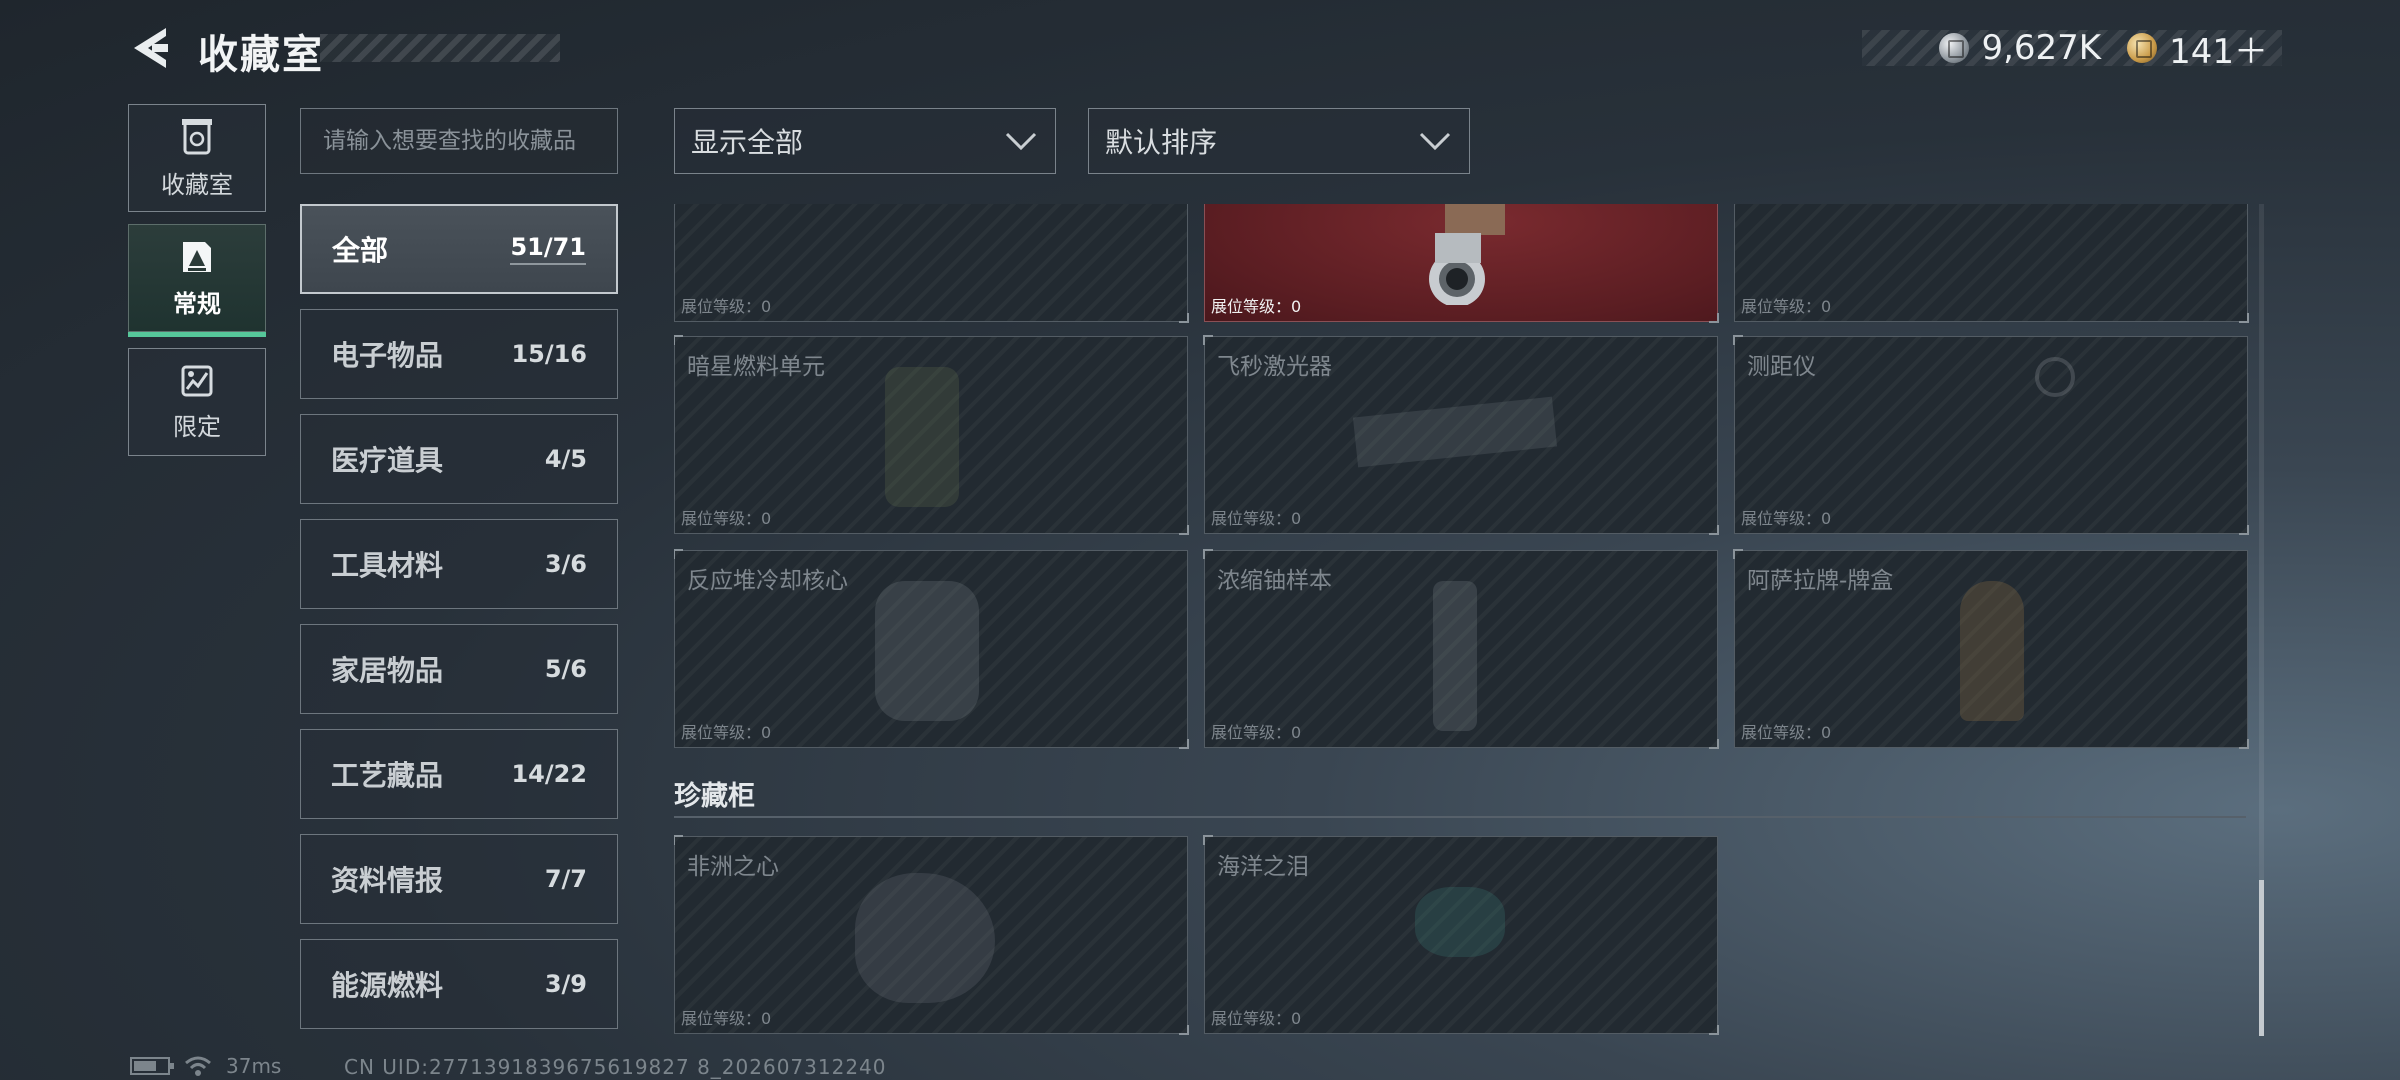  What do you see at coordinates (197, 402) in the screenshot?
I see `side-tab-limited: 限定` at bounding box center [197, 402].